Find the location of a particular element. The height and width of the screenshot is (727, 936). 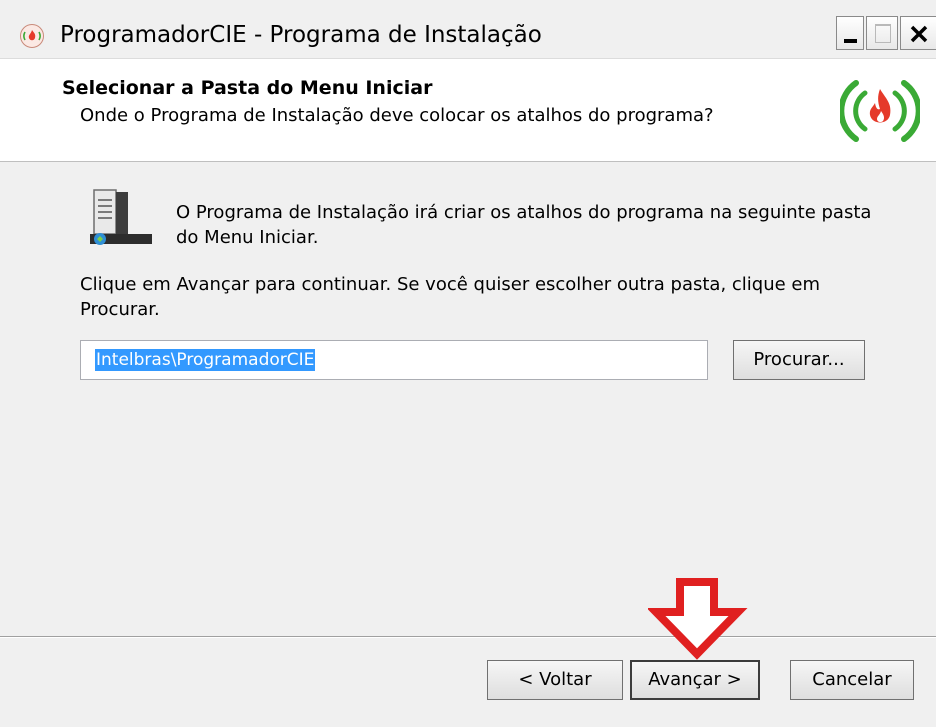

annotation-down-arrow-icon is located at coordinates (697, 621).